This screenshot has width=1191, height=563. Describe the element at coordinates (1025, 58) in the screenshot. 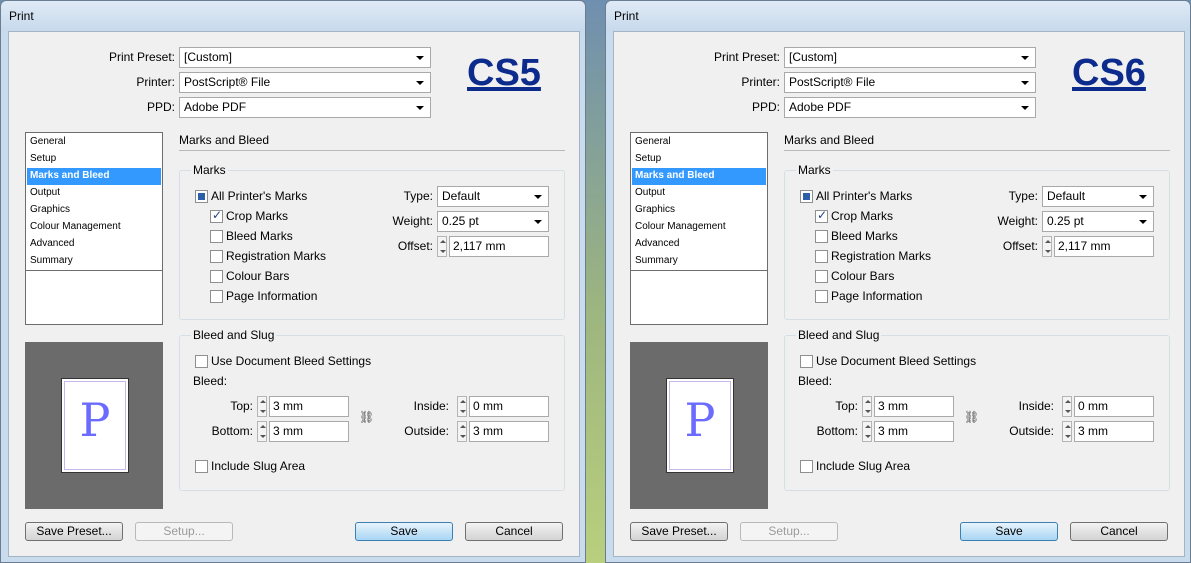

I see `chevron-down-icon` at that location.